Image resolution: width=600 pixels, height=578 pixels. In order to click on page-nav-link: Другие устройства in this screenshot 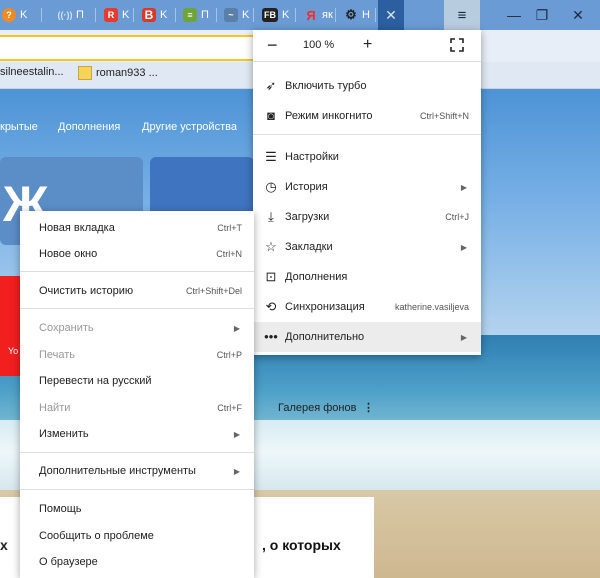, I will do `click(189, 127)`.